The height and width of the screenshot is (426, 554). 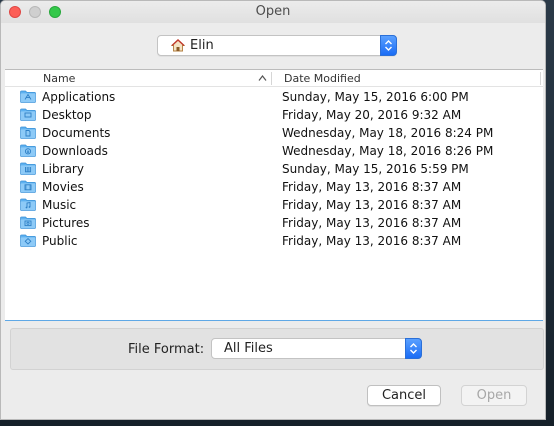 What do you see at coordinates (372, 115) in the screenshot?
I see `file-date-modified: Friday, May 20, 2016 9:32 AM` at bounding box center [372, 115].